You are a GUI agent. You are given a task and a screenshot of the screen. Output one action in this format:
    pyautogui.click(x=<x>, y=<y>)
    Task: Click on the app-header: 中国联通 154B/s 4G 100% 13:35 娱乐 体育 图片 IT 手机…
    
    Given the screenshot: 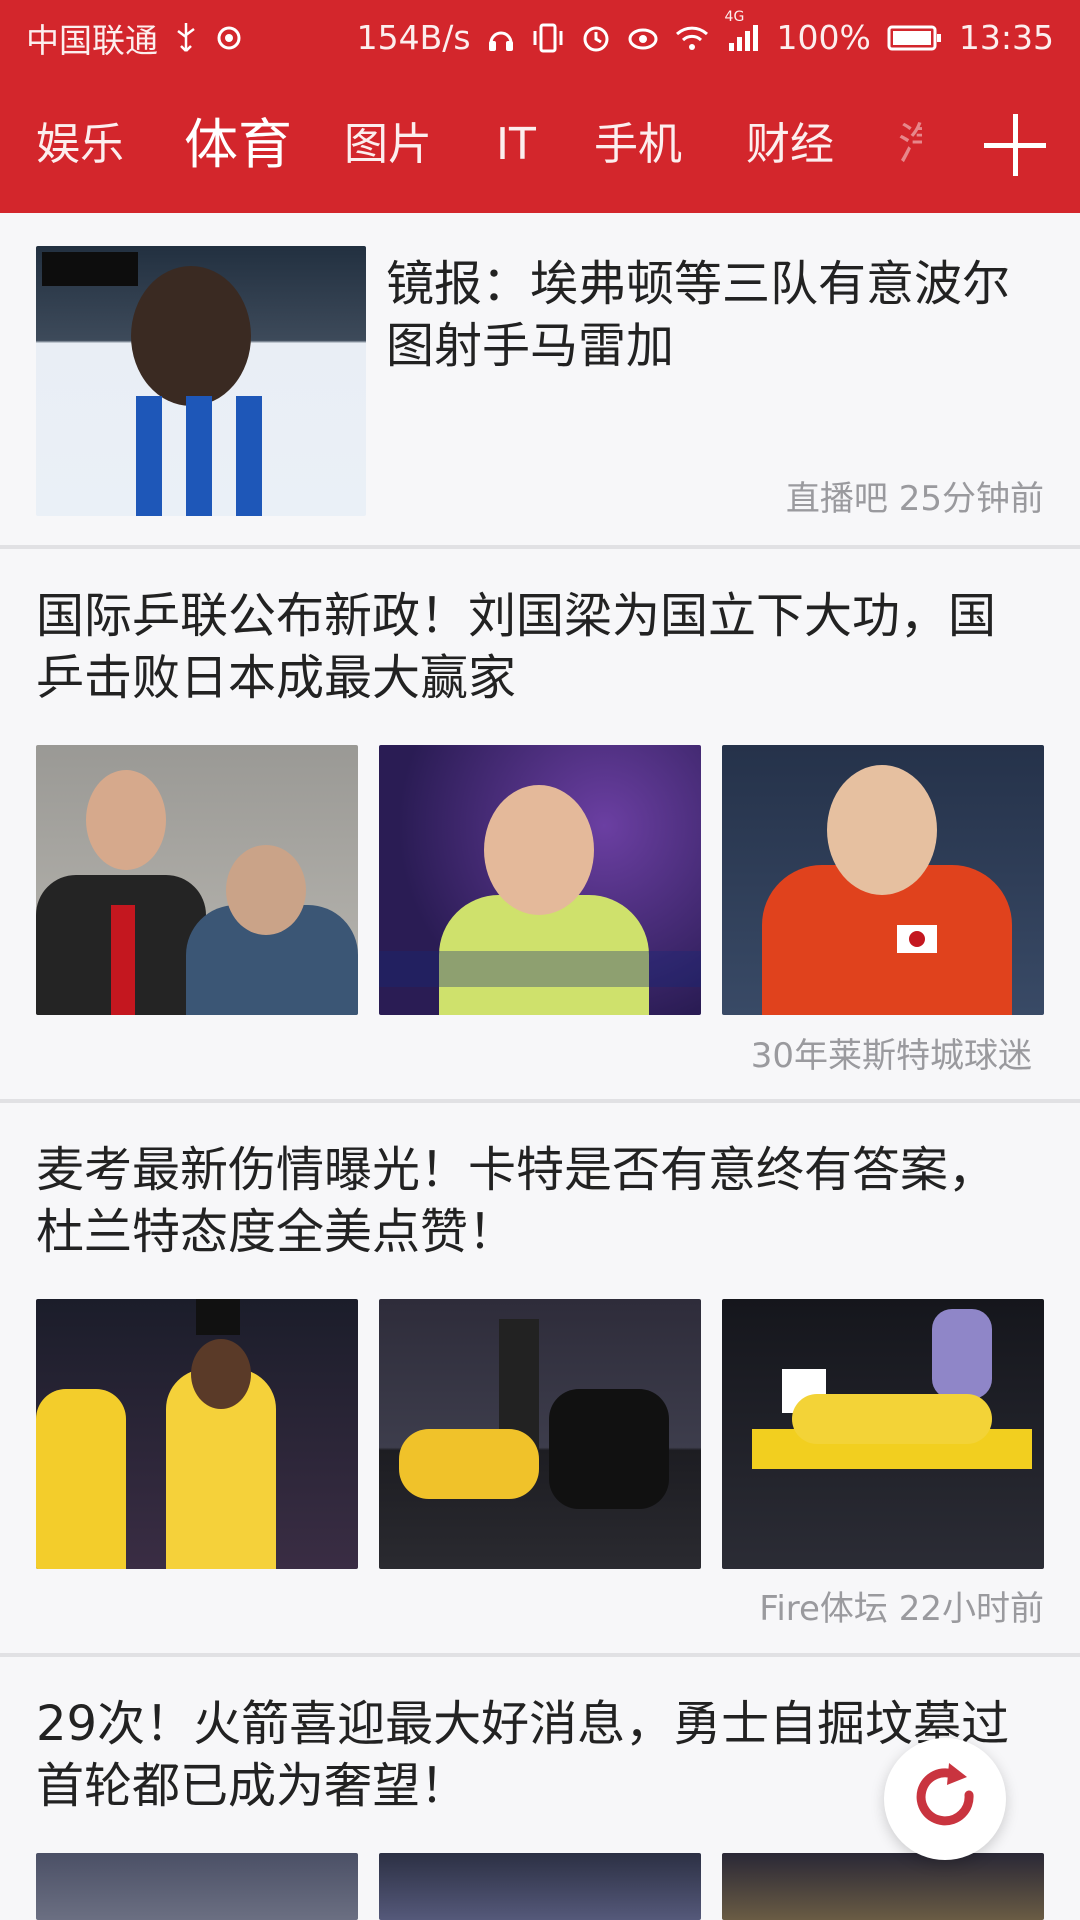 What is the action you would take?
    pyautogui.click(x=540, y=106)
    